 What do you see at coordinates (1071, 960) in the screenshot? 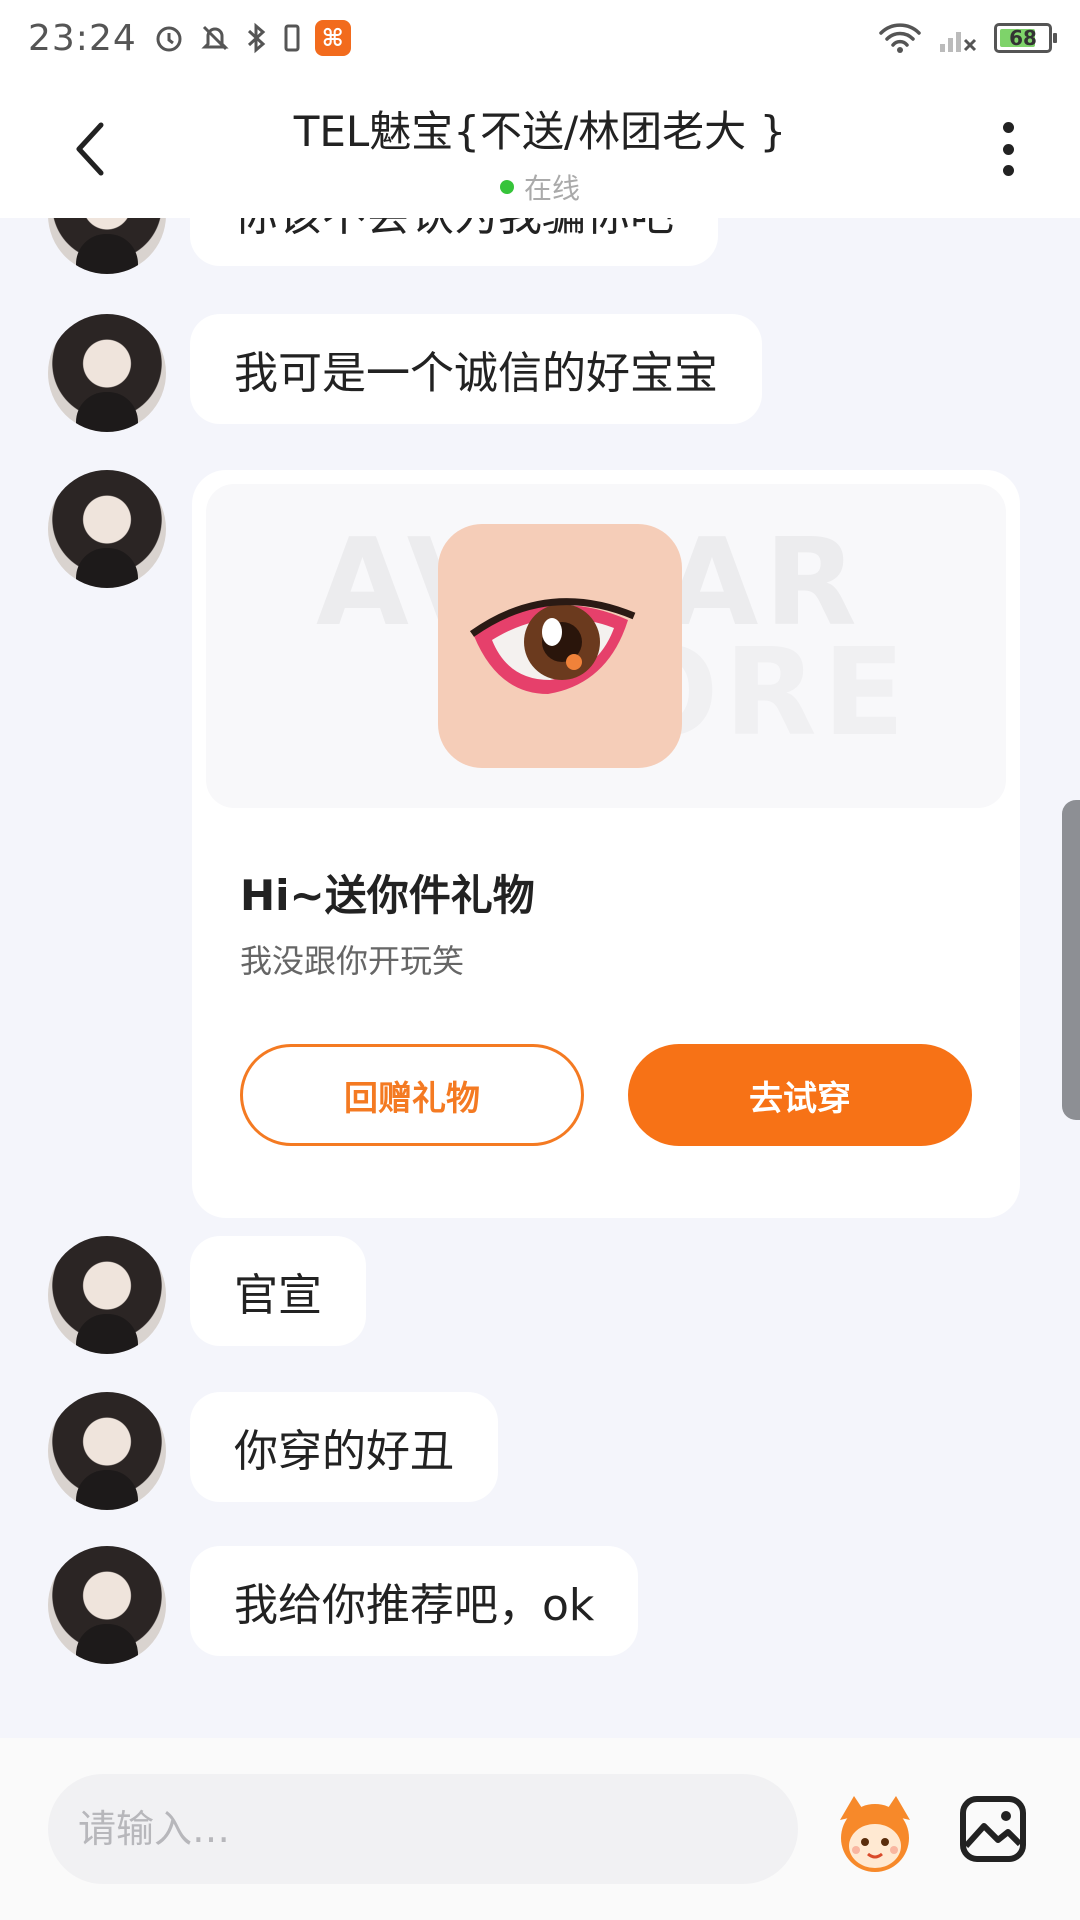
I see `side-drawer-handle` at bounding box center [1071, 960].